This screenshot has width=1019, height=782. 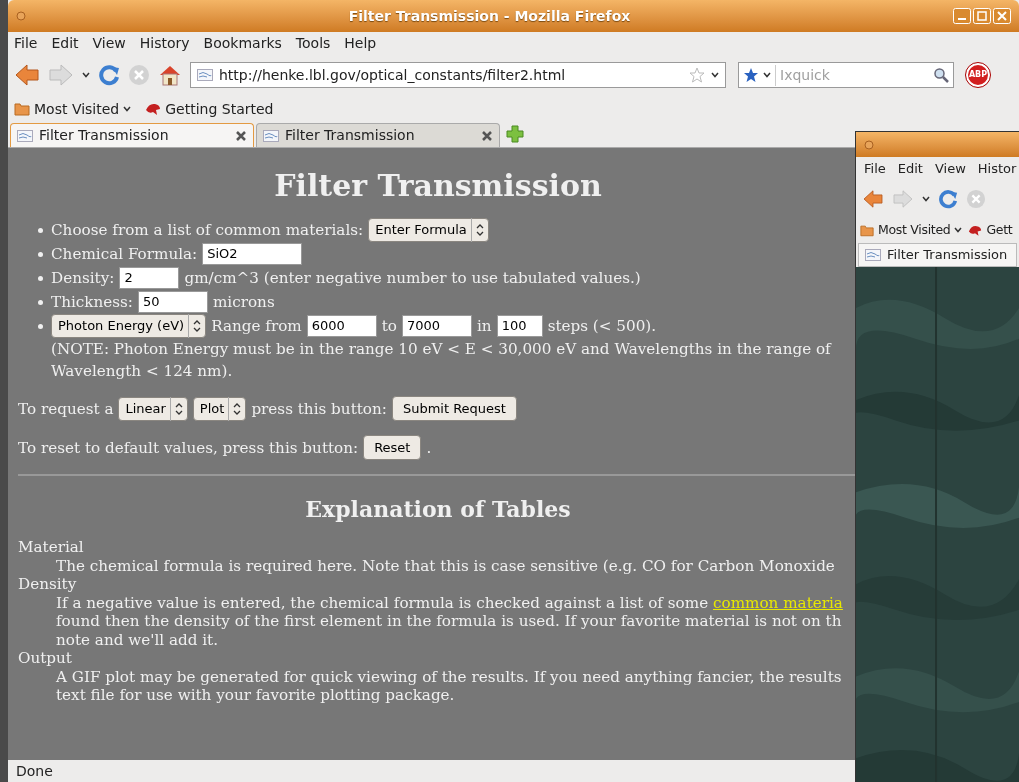 What do you see at coordinates (383, 602) in the screenshot?
I see `label-text: If a negative value is entered, the chemical formula is checked against a list of some` at bounding box center [383, 602].